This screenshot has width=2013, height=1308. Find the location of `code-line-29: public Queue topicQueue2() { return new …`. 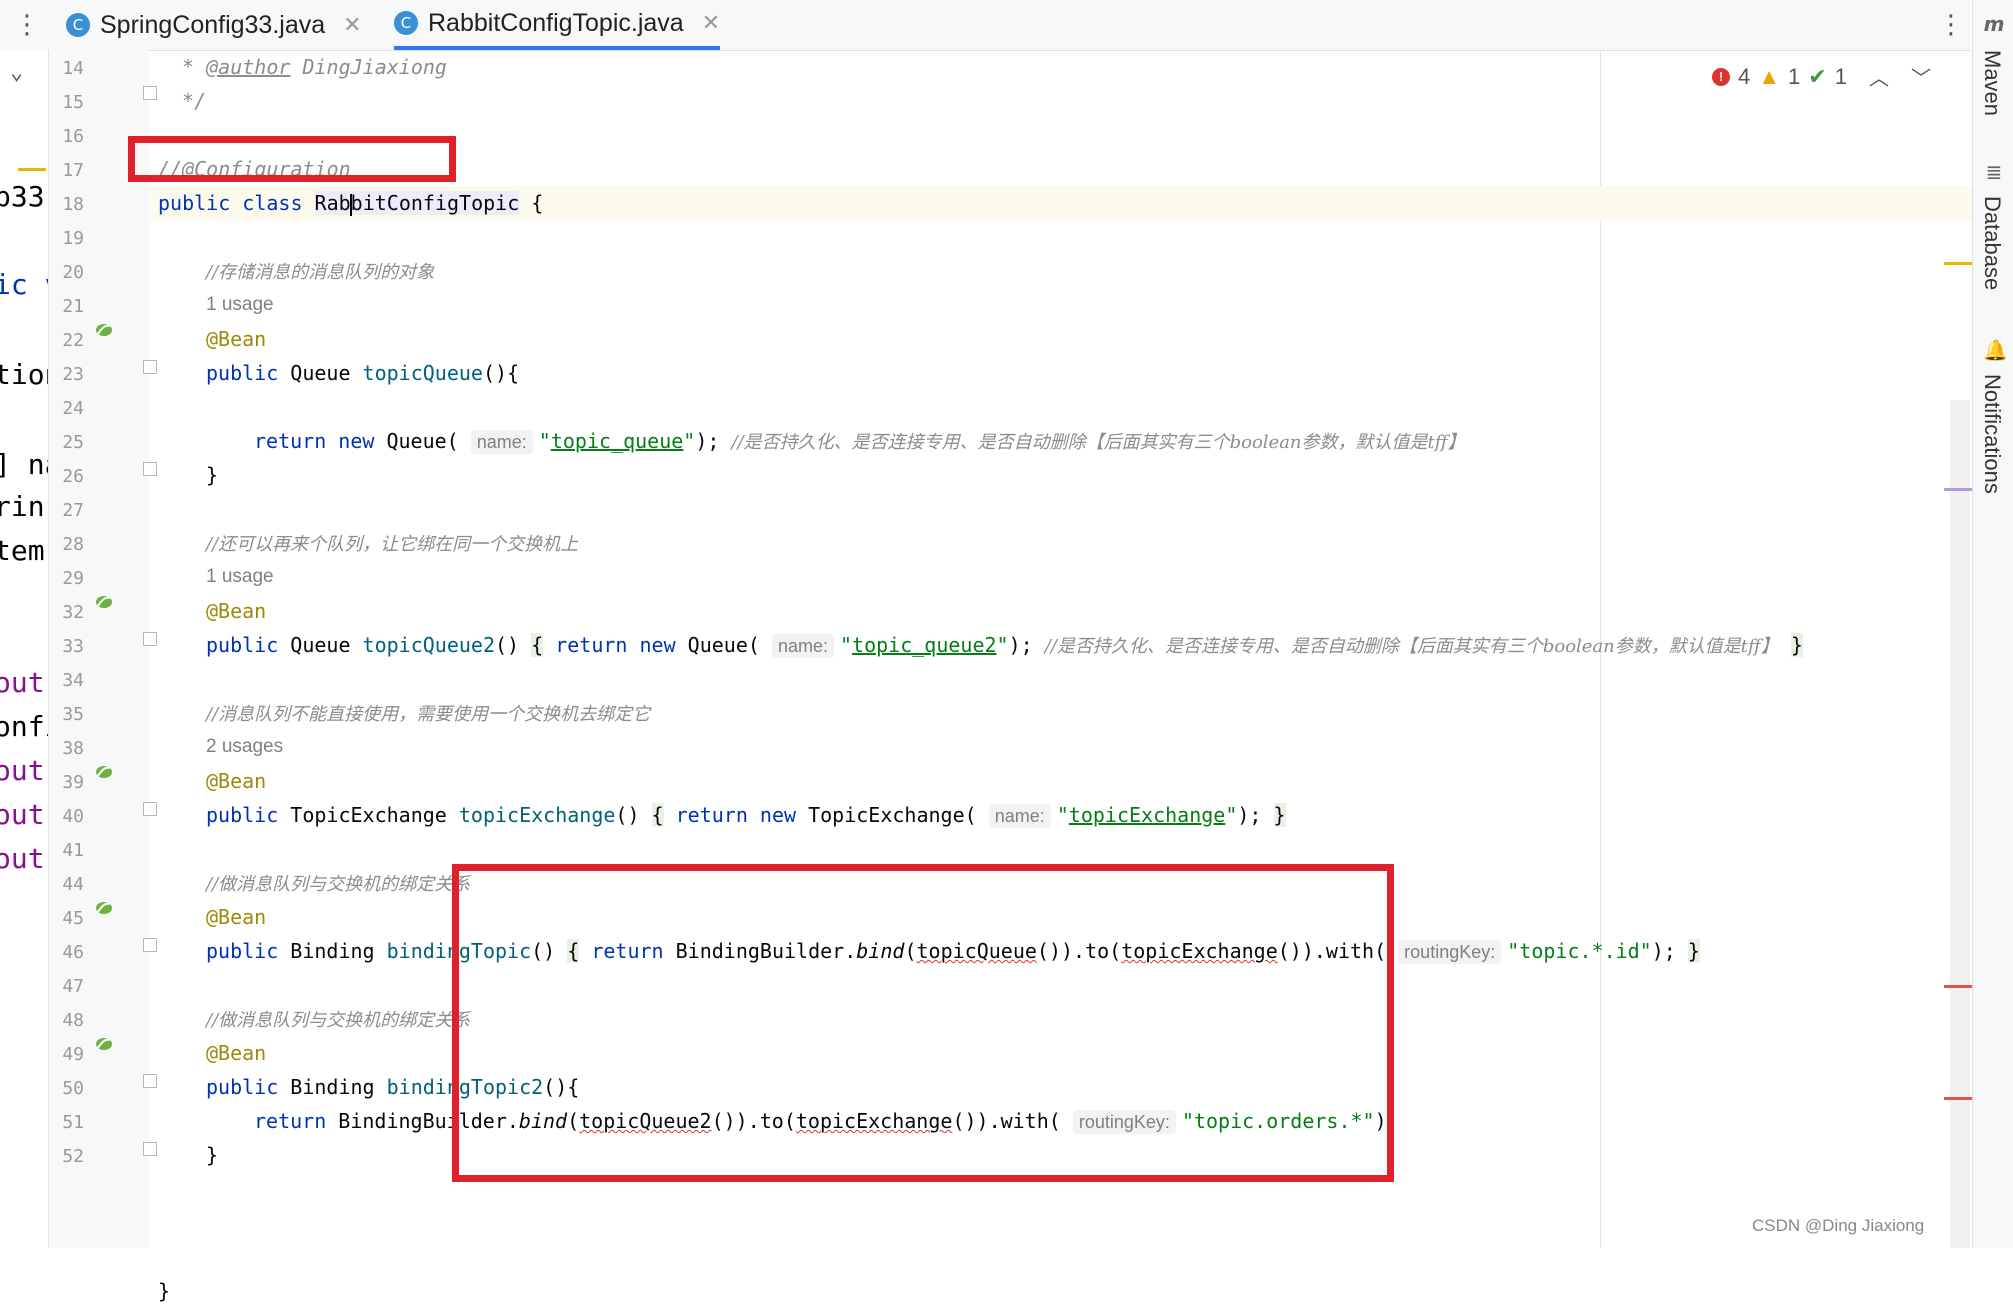

code-line-29: public Queue topicQueue2() { return new … is located at coordinates (1004, 645).